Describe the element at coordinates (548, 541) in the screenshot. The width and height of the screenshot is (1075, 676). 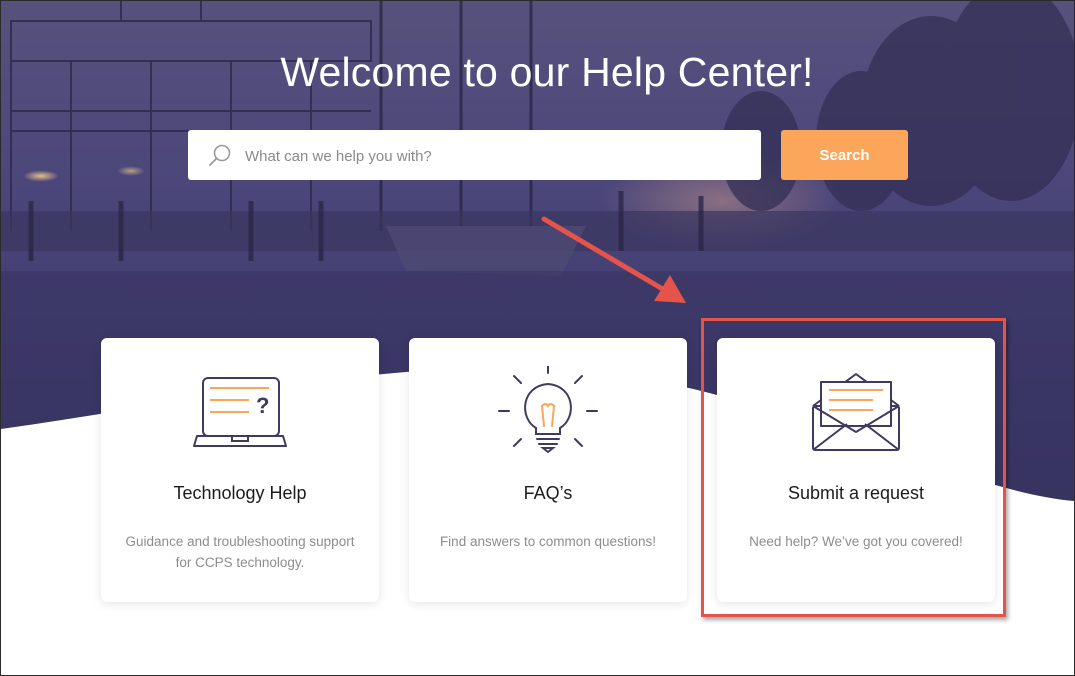
I see `card-description: Find answers to common questions!` at that location.